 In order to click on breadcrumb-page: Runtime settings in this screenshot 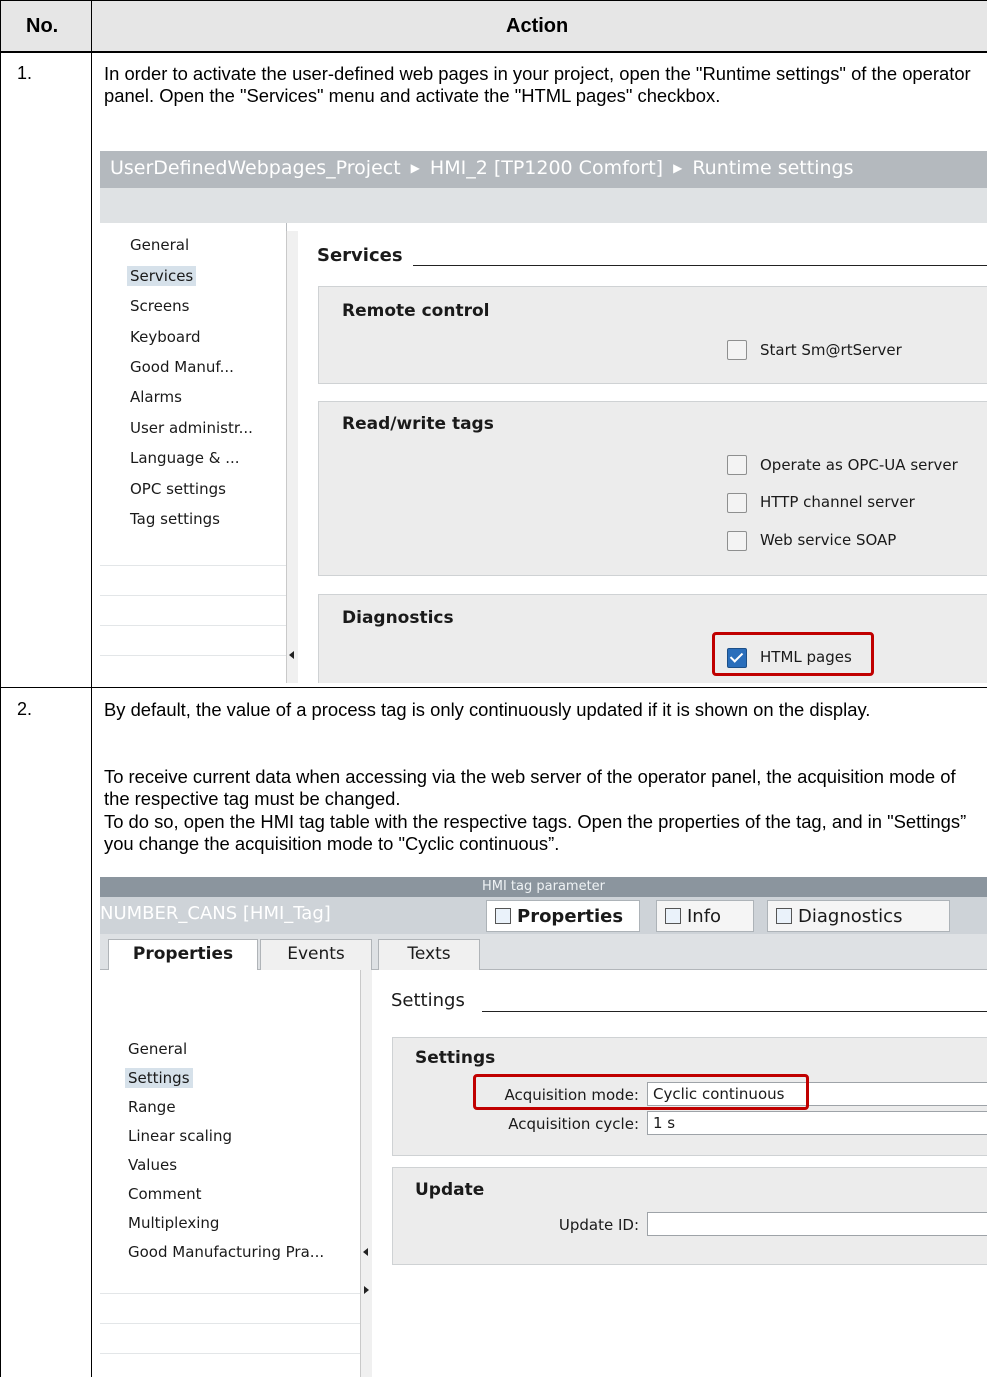, I will do `click(772, 168)`.